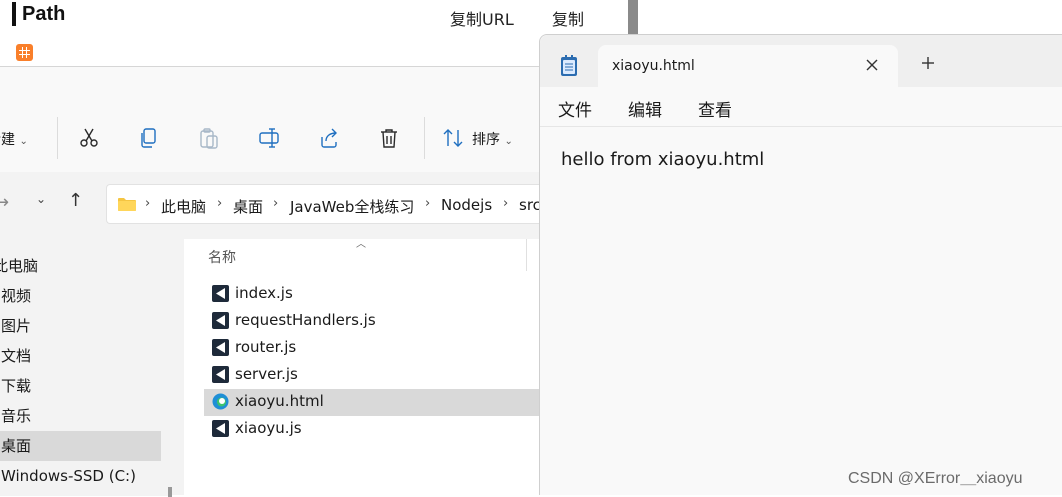  I want to click on file-name: router.js, so click(266, 347).